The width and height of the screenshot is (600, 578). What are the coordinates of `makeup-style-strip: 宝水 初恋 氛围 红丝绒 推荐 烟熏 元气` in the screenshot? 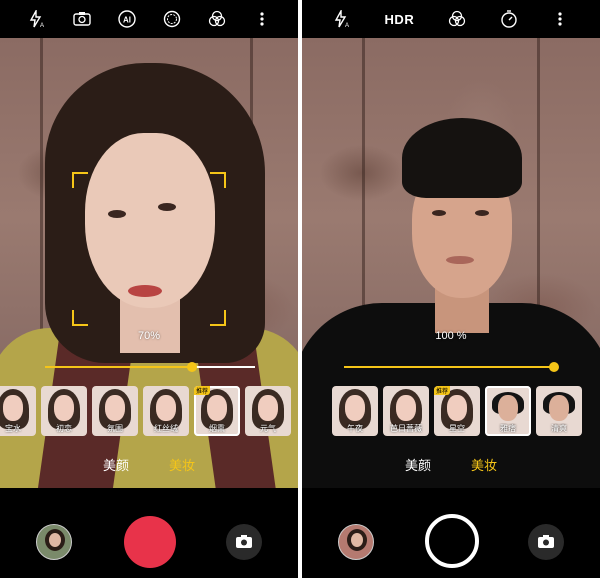 It's located at (149, 412).